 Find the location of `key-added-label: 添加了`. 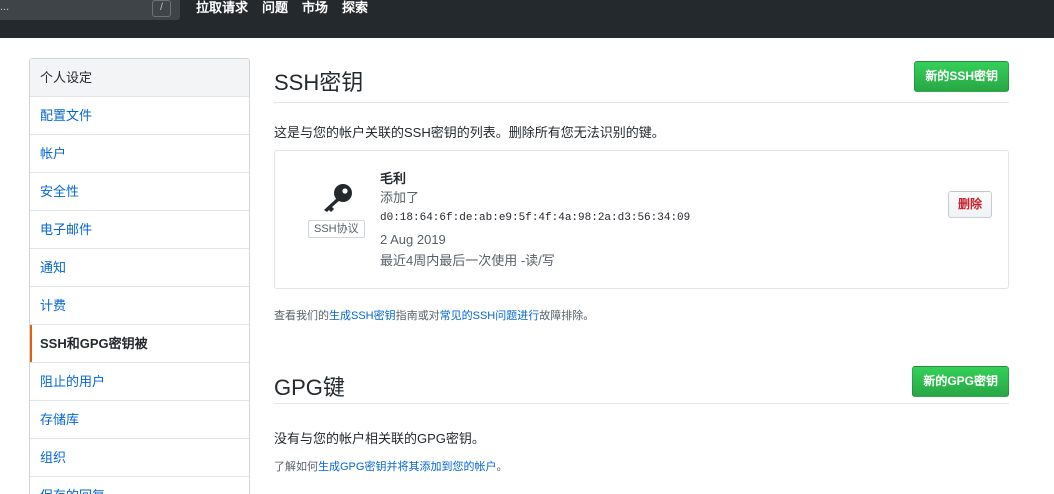

key-added-label: 添加了 is located at coordinates (400, 197).